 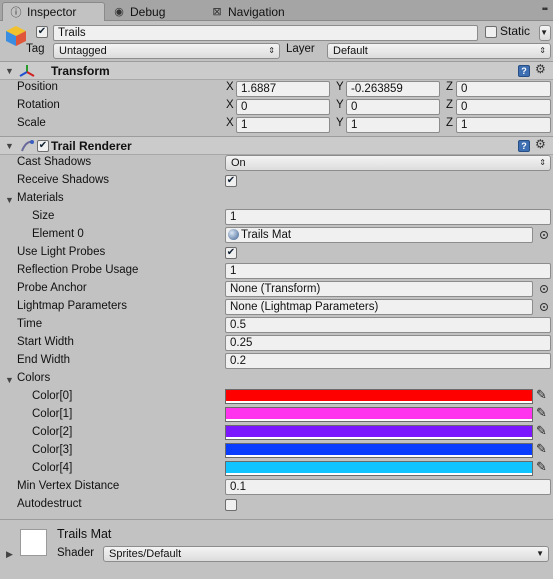 I want to click on trail-foldout-arrow-icon: ▼, so click(x=9, y=146).